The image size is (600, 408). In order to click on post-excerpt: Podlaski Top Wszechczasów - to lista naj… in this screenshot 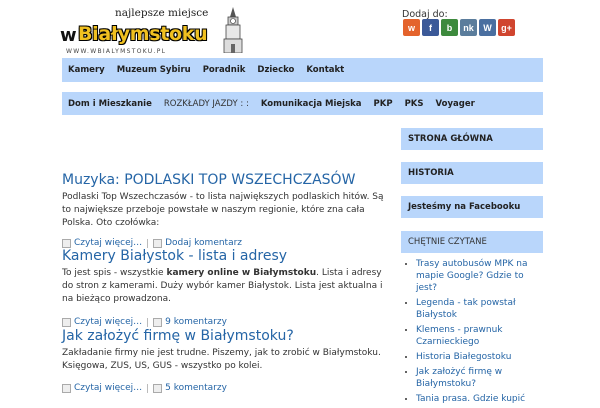, I will do `click(223, 210)`.